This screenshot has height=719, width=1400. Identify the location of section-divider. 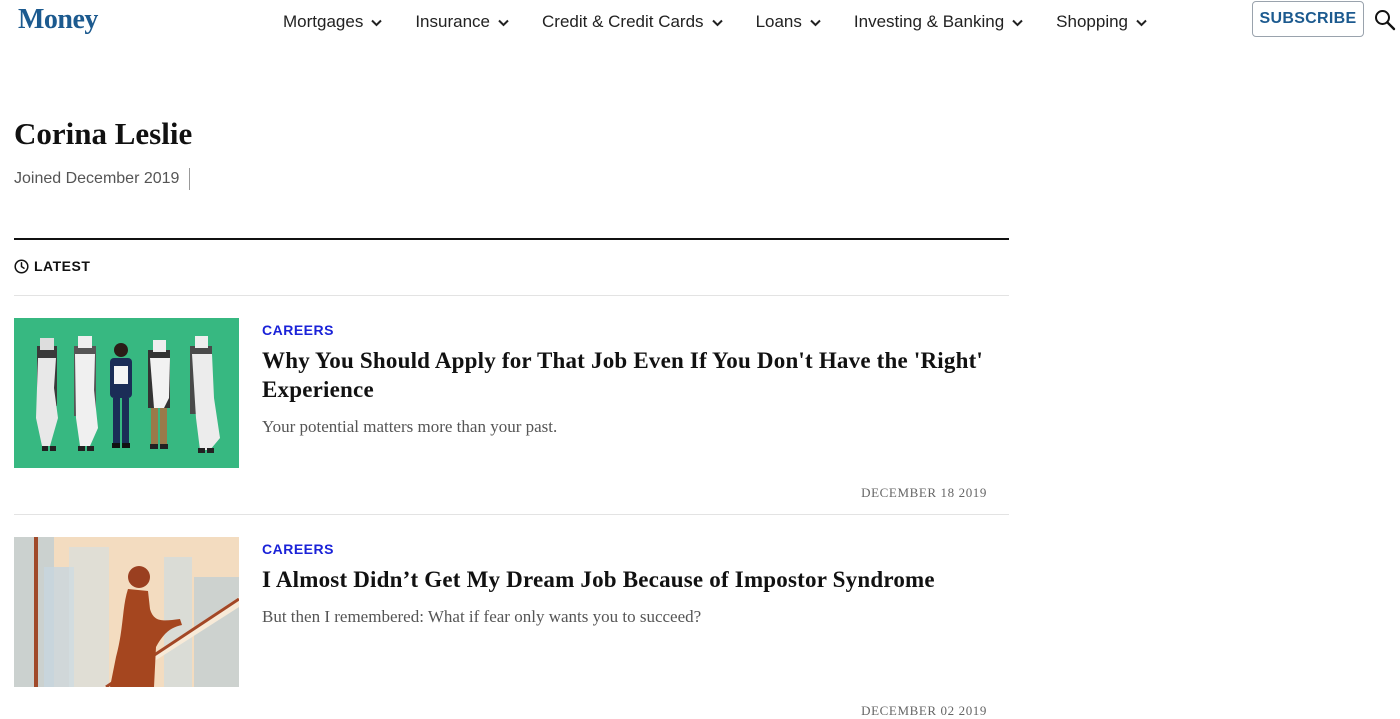
(511, 239).